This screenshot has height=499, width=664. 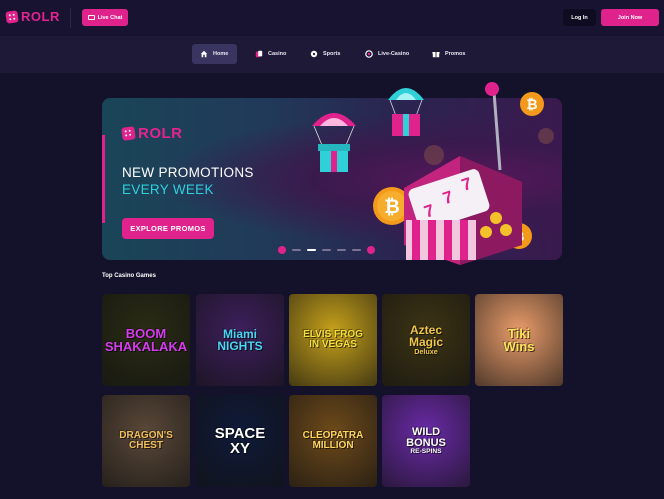 I want to click on site-logo: ROLR, so click(x=32, y=16).